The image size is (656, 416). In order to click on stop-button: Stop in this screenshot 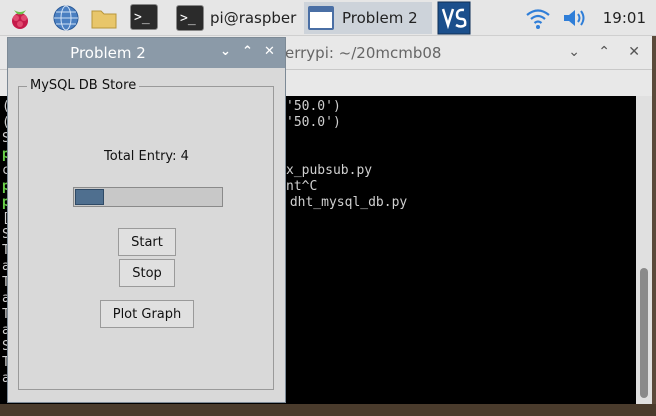, I will do `click(147, 273)`.